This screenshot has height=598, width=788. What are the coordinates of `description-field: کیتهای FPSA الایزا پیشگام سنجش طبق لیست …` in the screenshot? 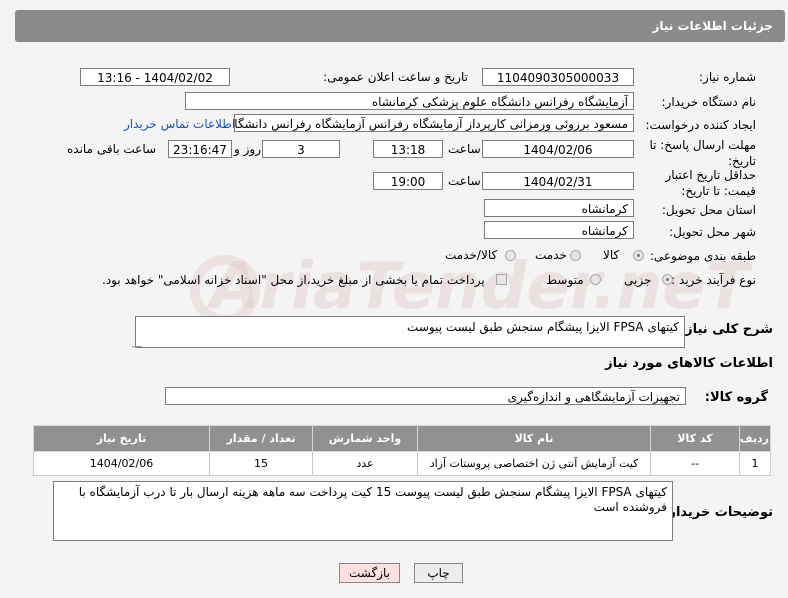 It's located at (410, 332).